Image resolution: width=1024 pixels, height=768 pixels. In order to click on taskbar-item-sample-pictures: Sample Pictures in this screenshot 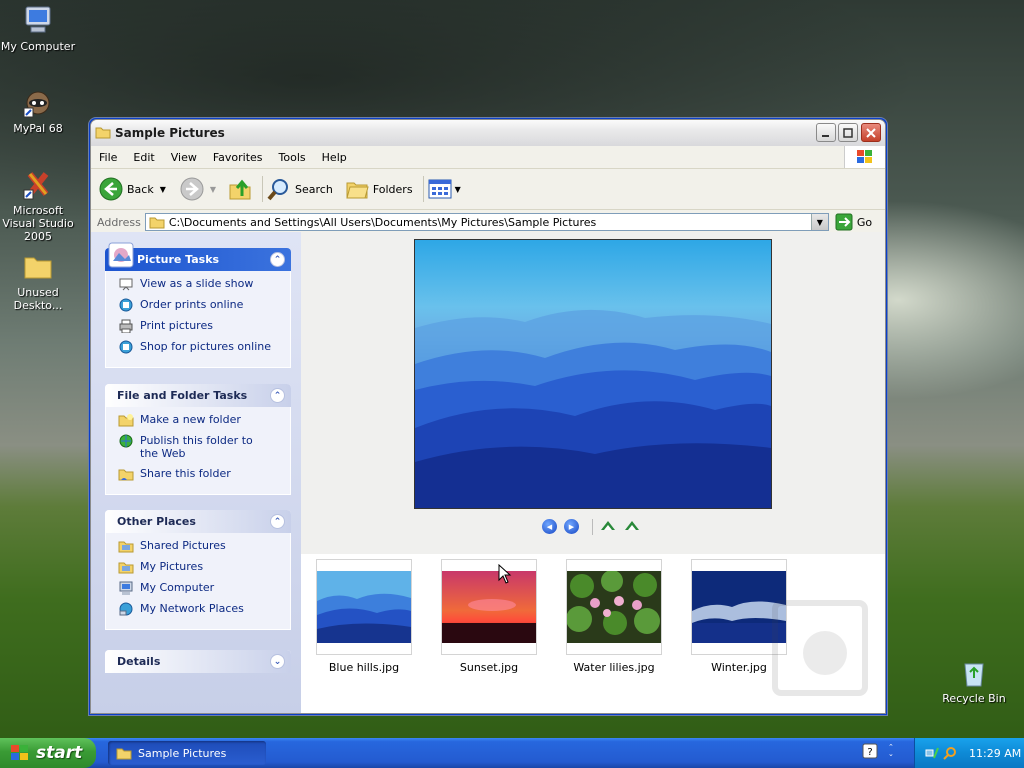, I will do `click(187, 753)`.